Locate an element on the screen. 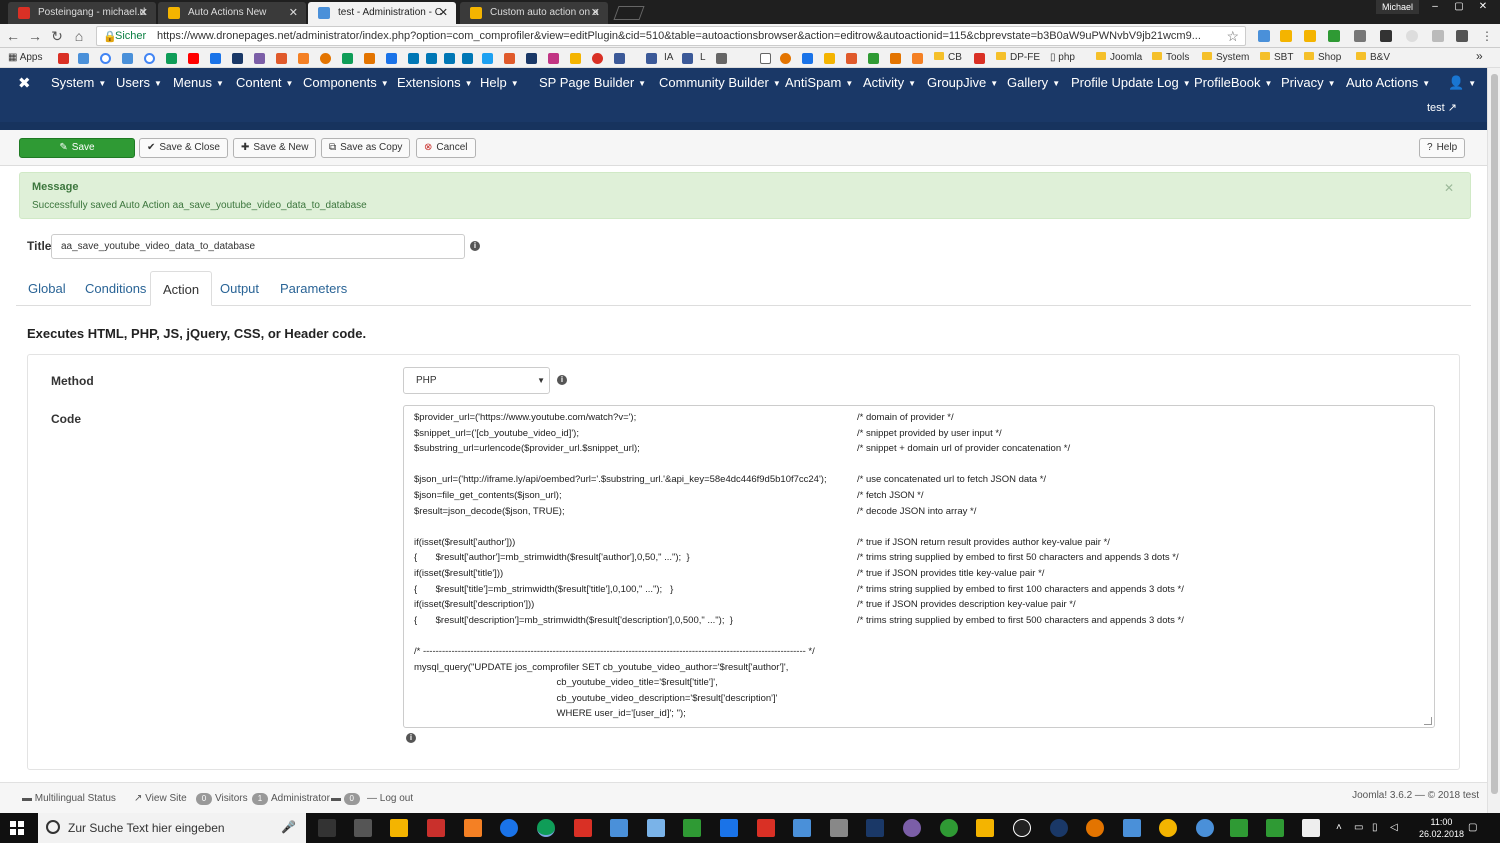 Image resolution: width=1500 pixels, height=843 pixels. drive-icon is located at coordinates (171, 58).